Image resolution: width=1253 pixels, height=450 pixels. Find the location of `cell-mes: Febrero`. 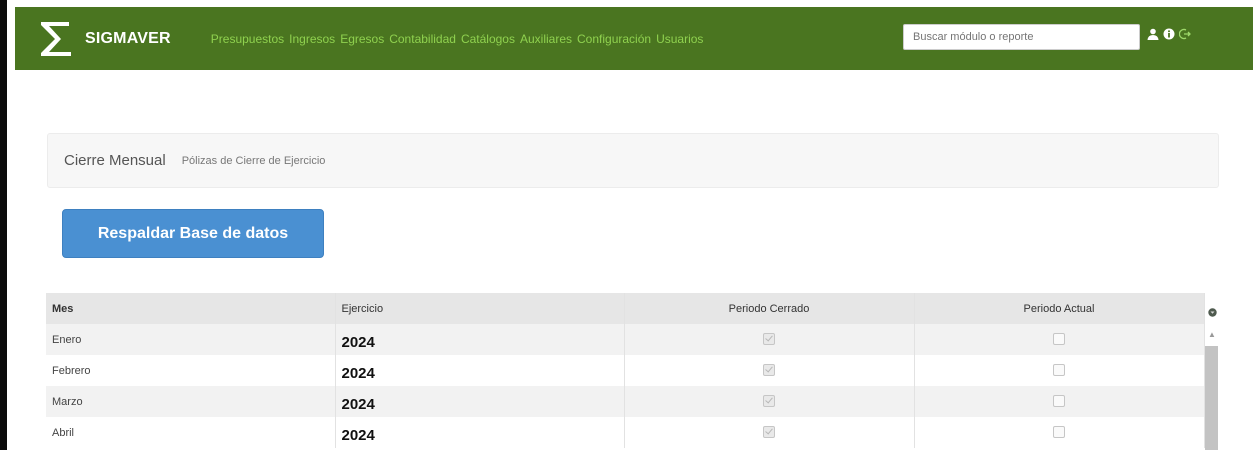

cell-mes: Febrero is located at coordinates (191, 370).